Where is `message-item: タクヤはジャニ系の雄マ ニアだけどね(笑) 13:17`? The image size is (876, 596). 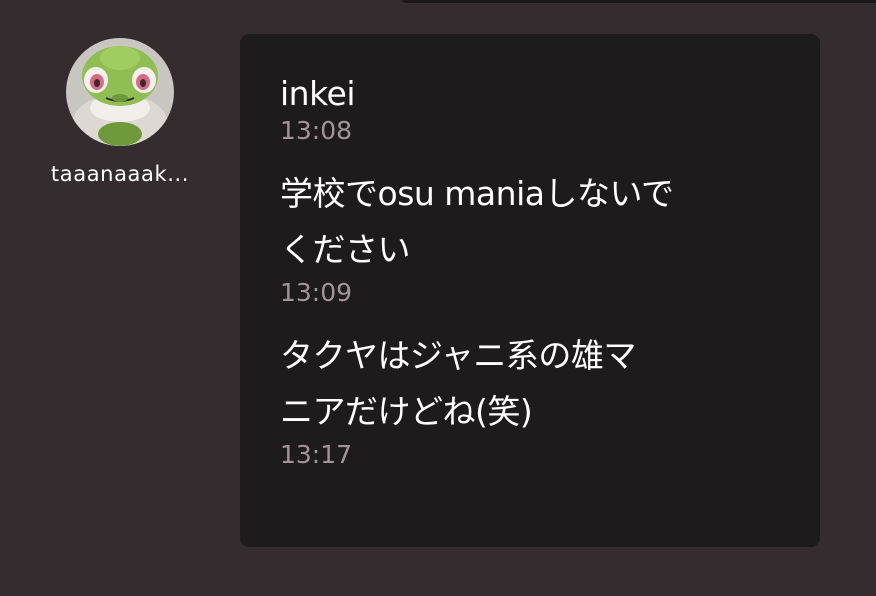 message-item: タクヤはジャニ系の雄マ ニアだけどね(笑) 13:17 is located at coordinates (535, 399).